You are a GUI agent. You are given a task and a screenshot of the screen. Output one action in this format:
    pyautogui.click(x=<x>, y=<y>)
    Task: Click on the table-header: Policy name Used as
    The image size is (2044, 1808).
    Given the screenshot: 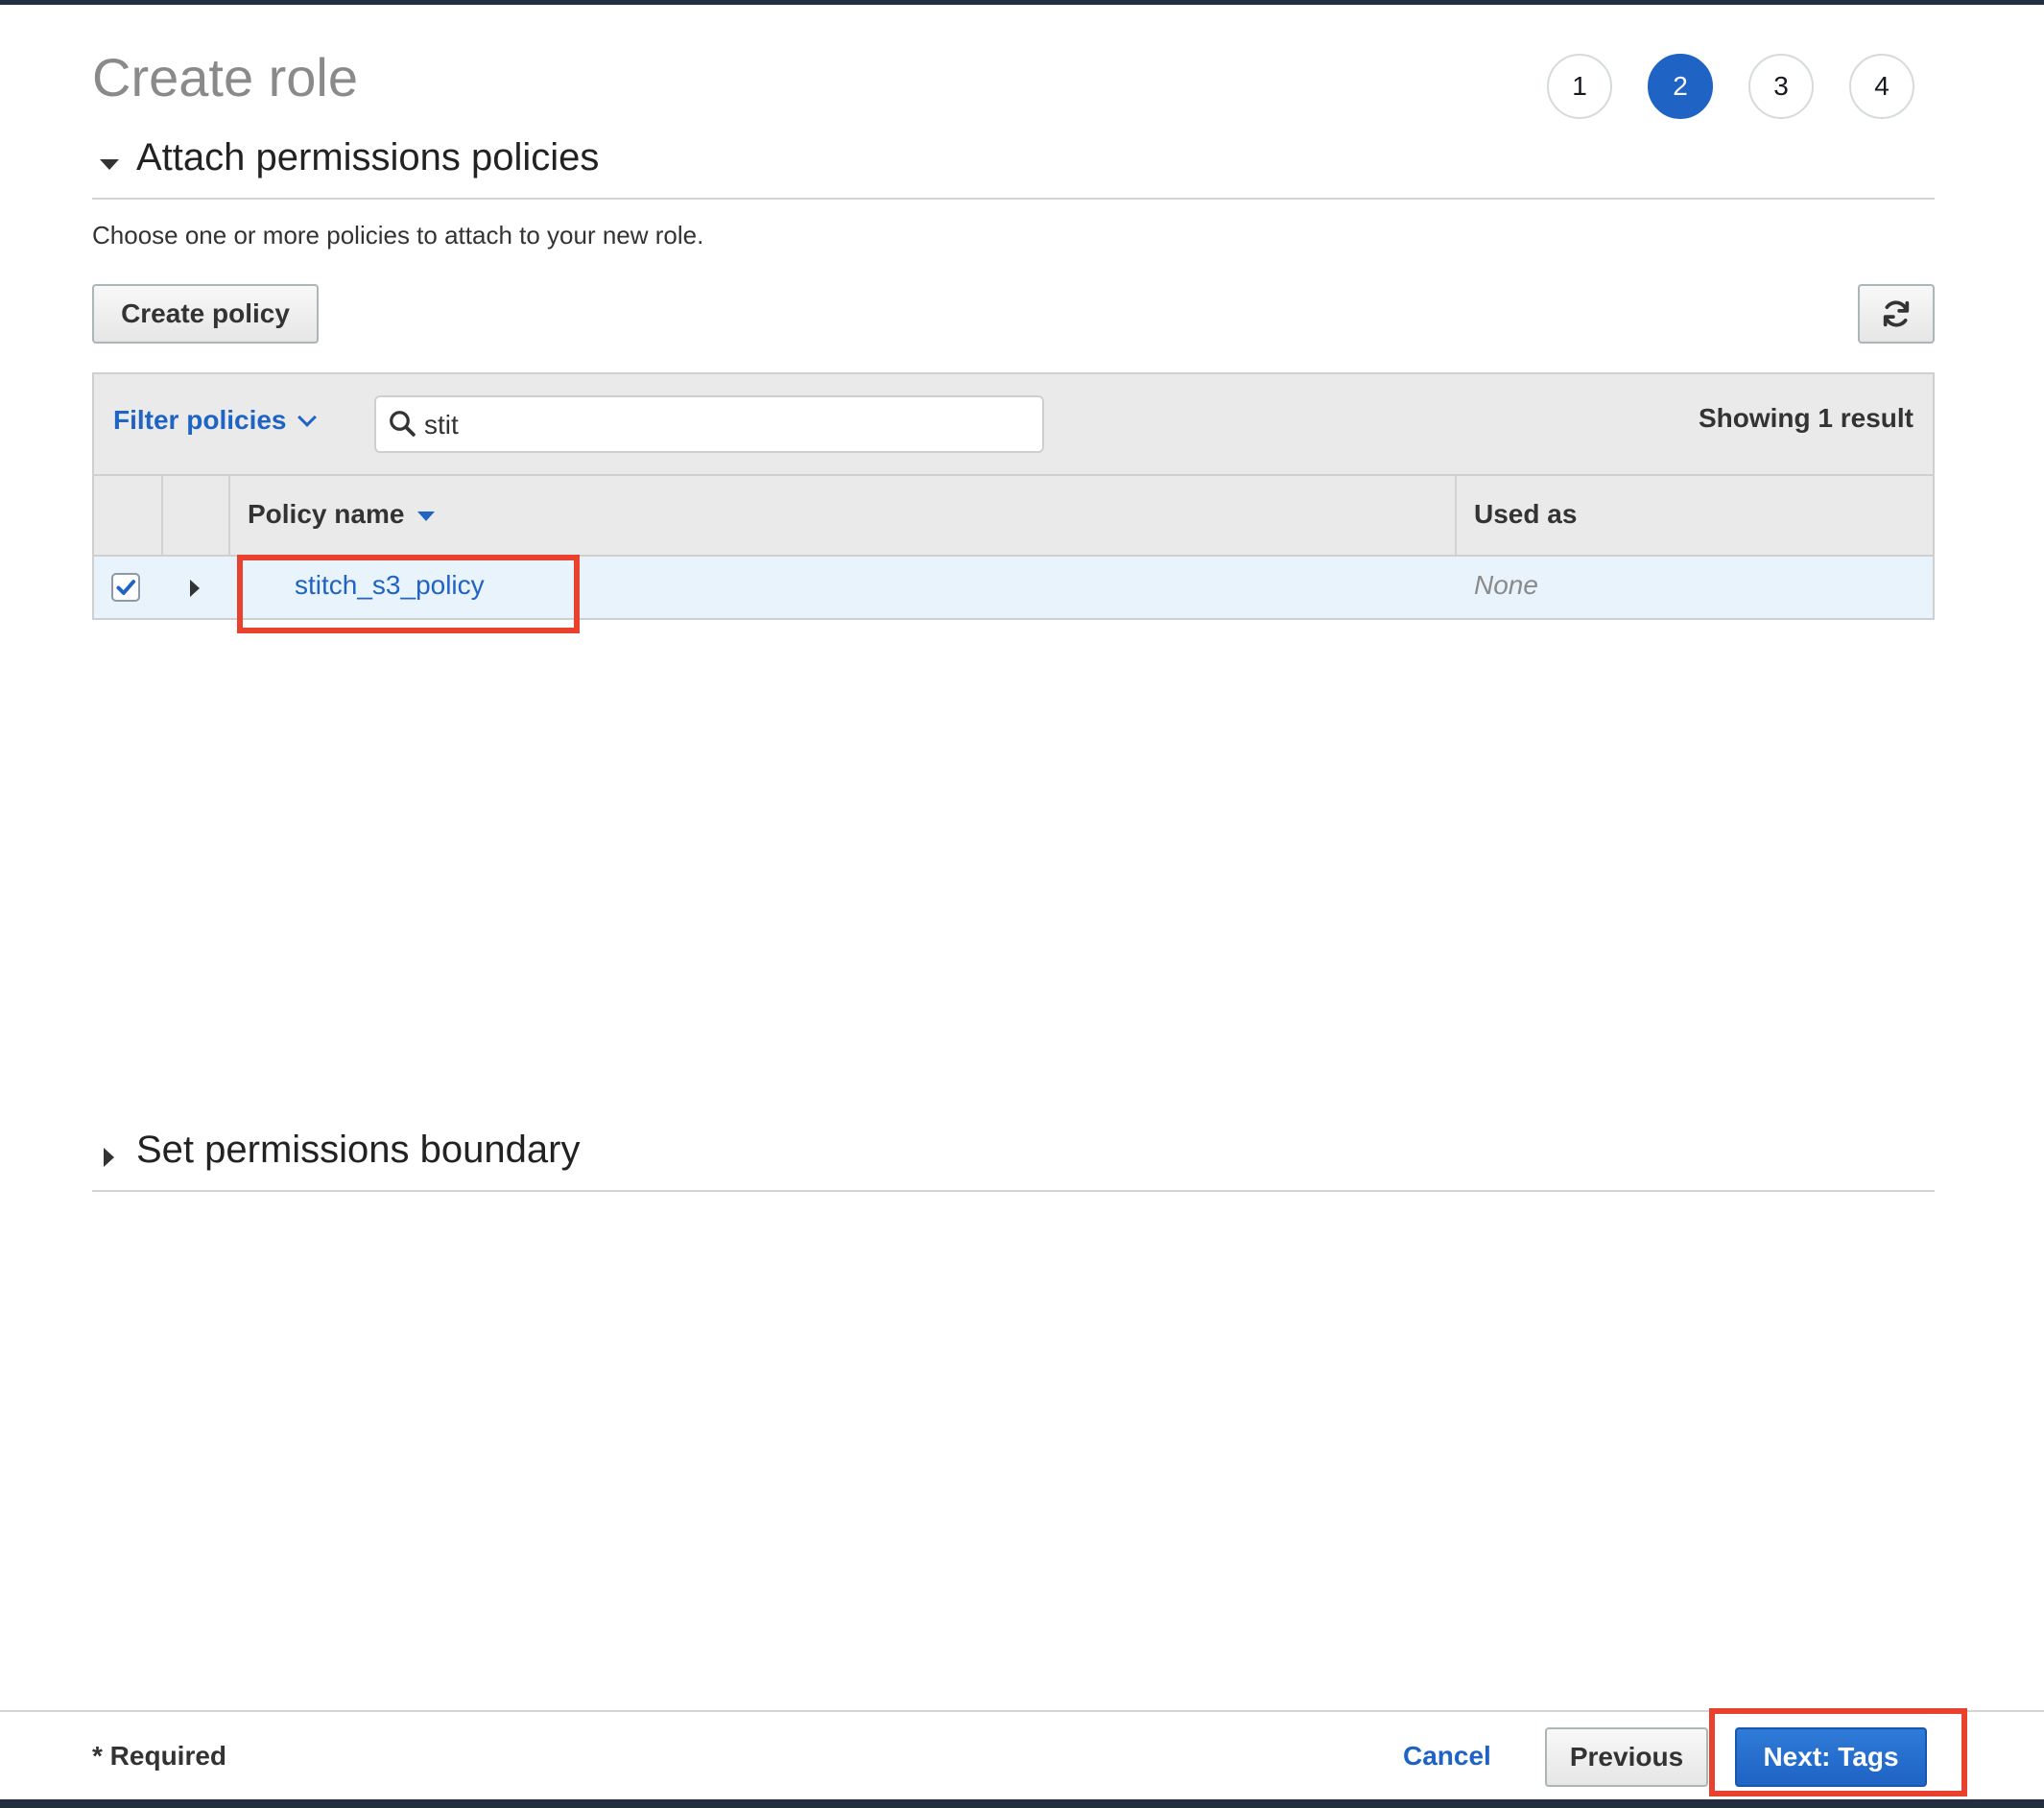 What is the action you would take?
    pyautogui.click(x=1013, y=516)
    